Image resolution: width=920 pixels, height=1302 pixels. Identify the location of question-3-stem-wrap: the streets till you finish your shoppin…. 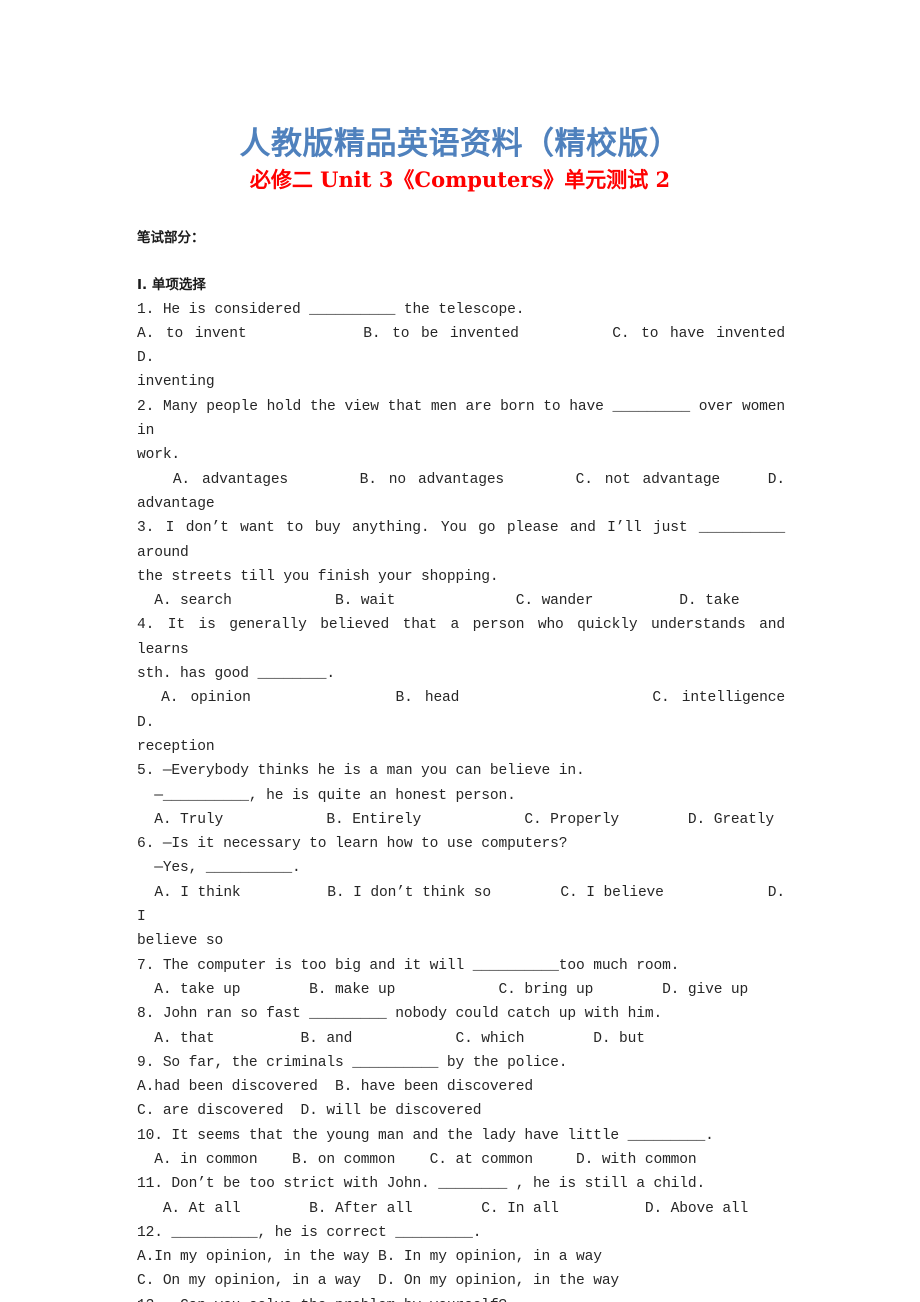
(318, 576).